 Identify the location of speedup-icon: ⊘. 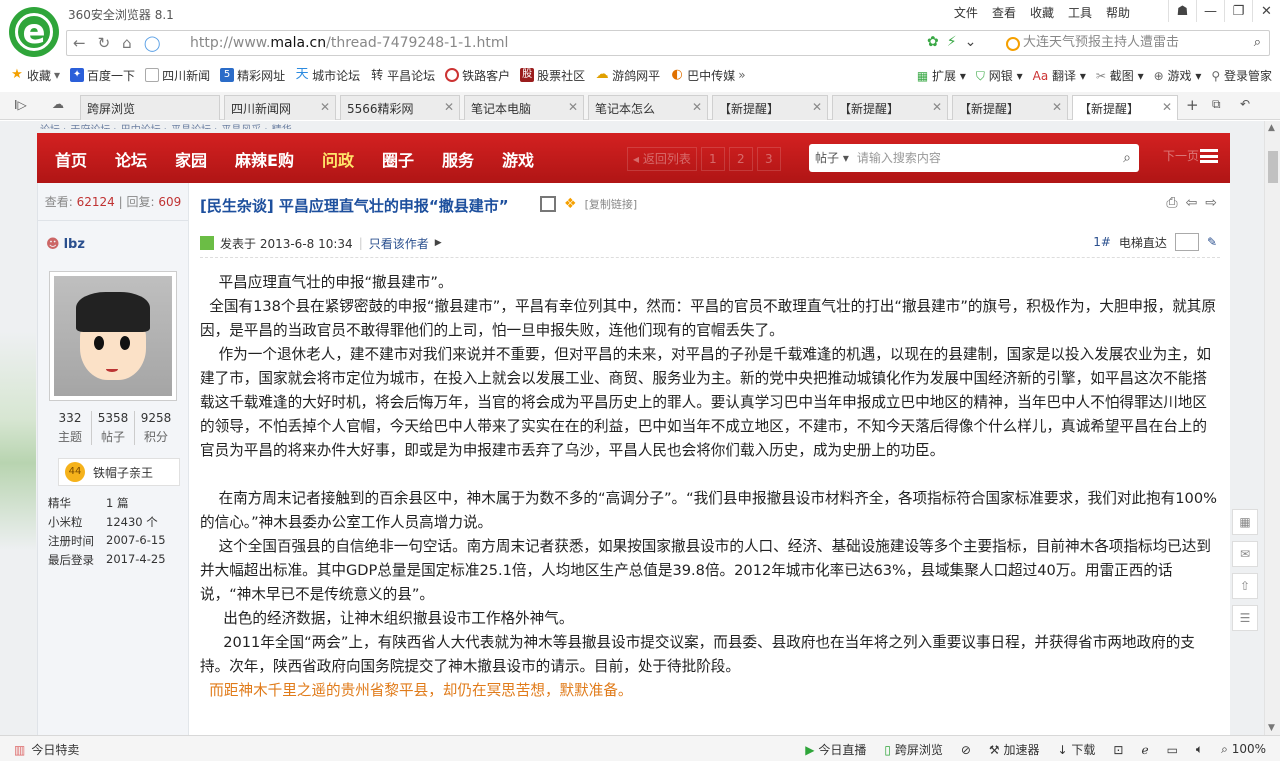
(966, 750).